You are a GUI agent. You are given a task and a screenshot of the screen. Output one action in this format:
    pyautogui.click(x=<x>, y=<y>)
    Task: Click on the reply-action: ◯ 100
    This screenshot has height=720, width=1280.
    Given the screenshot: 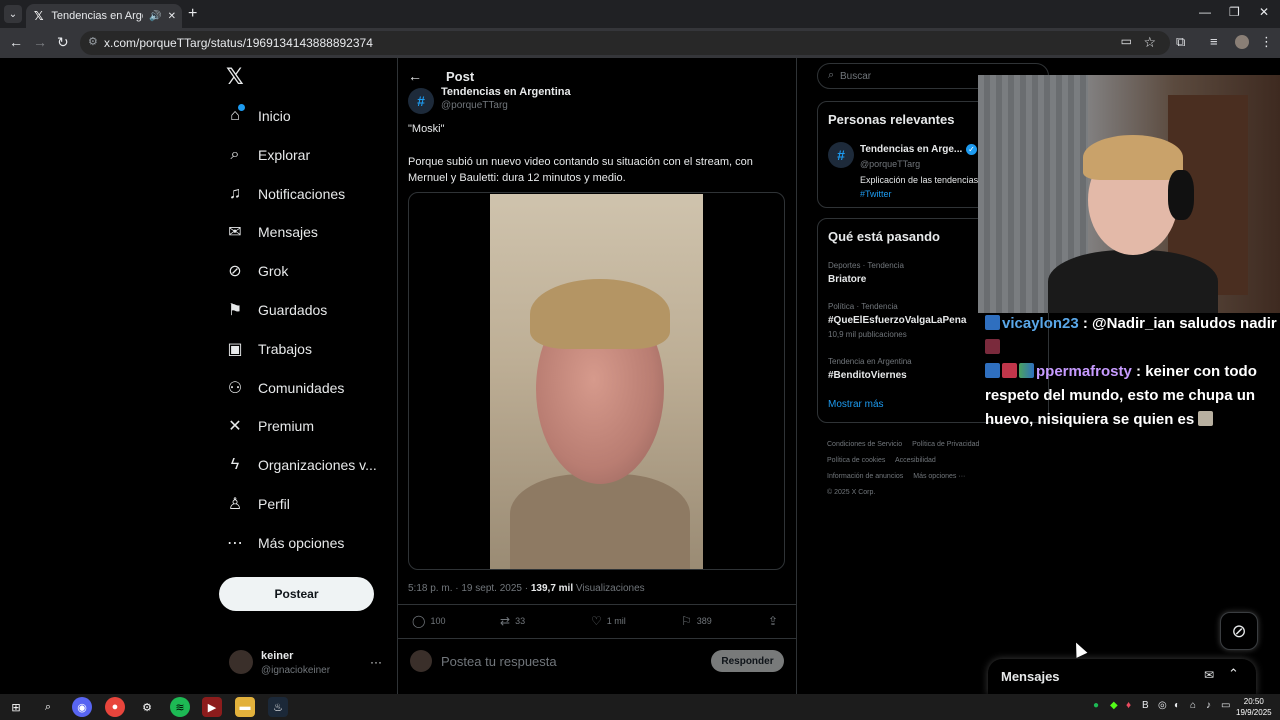 What is the action you would take?
    pyautogui.click(x=428, y=621)
    